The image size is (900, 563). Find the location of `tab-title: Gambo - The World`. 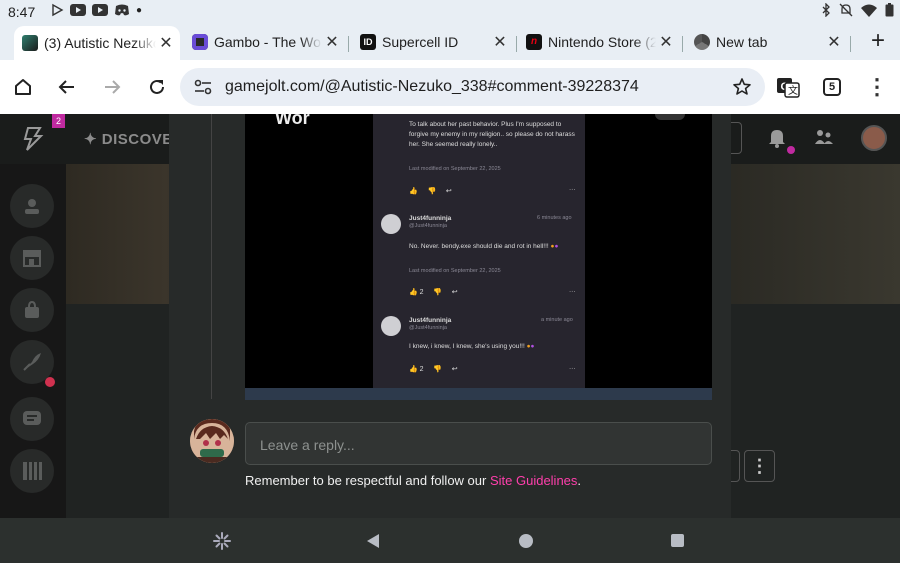

tab-title: Gambo - The World is located at coordinates (268, 42).